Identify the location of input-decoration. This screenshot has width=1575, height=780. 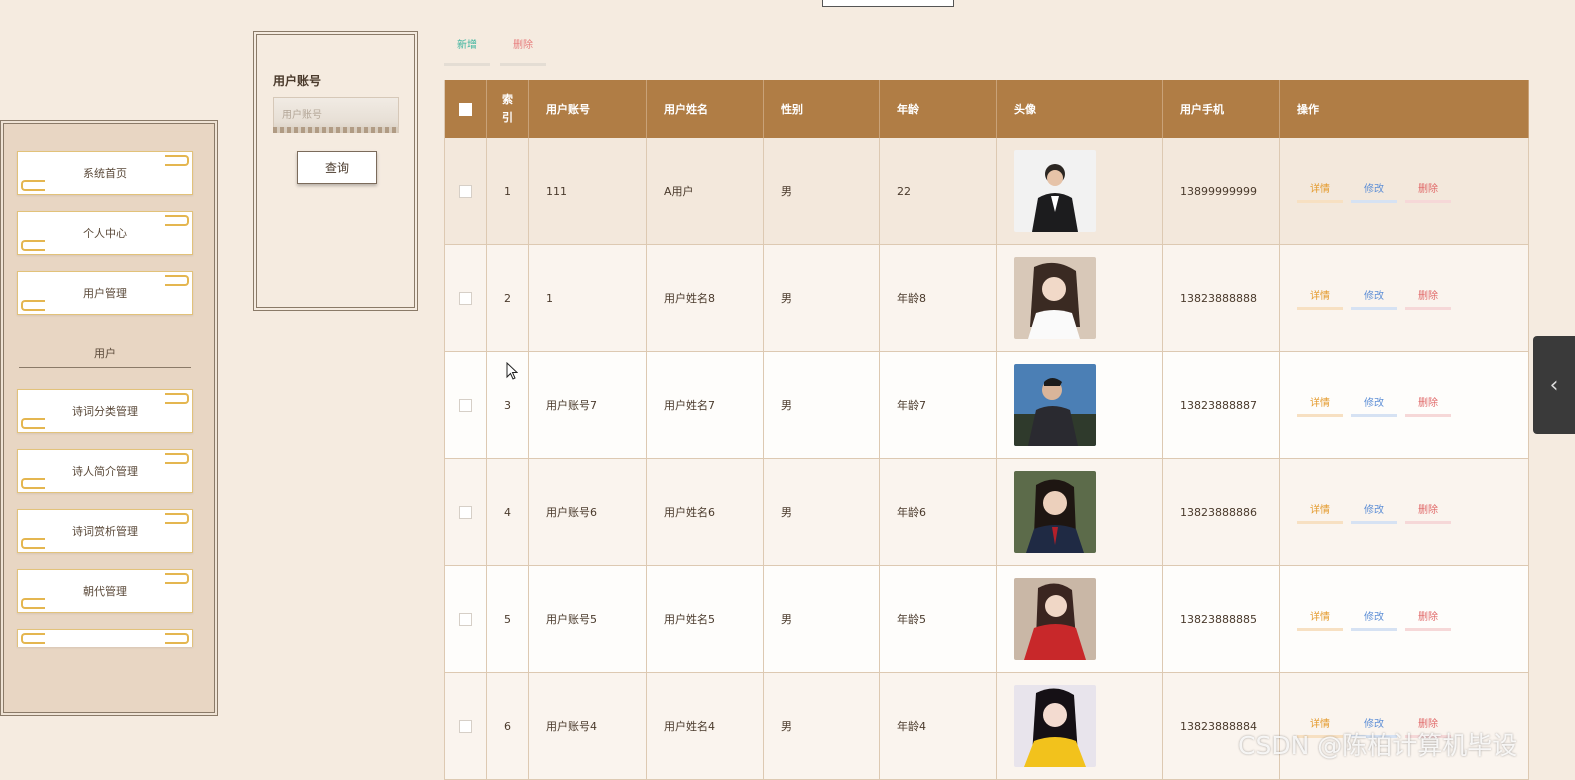
(336, 130).